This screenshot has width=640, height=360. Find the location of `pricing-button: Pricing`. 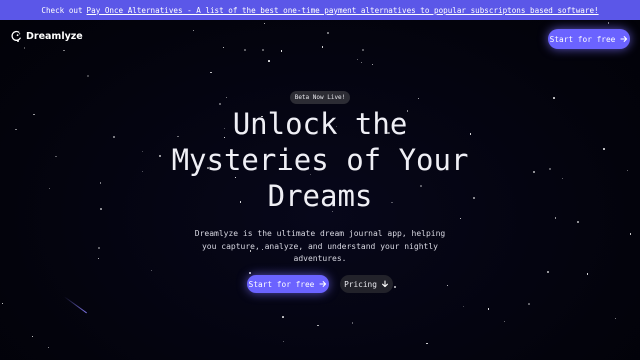

pricing-button: Pricing is located at coordinates (366, 284).